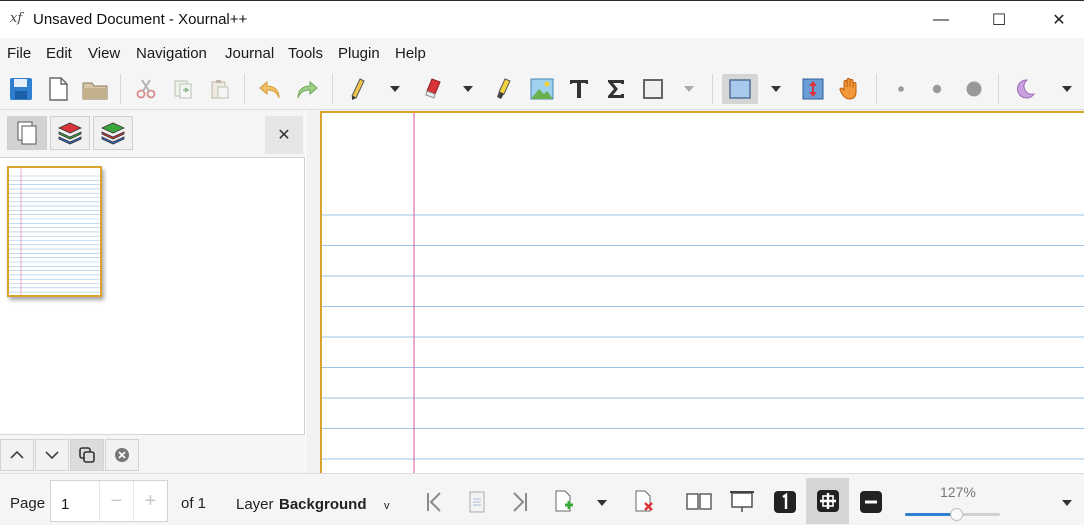 The height and width of the screenshot is (525, 1084). I want to click on menu-file: File, so click(19, 53).